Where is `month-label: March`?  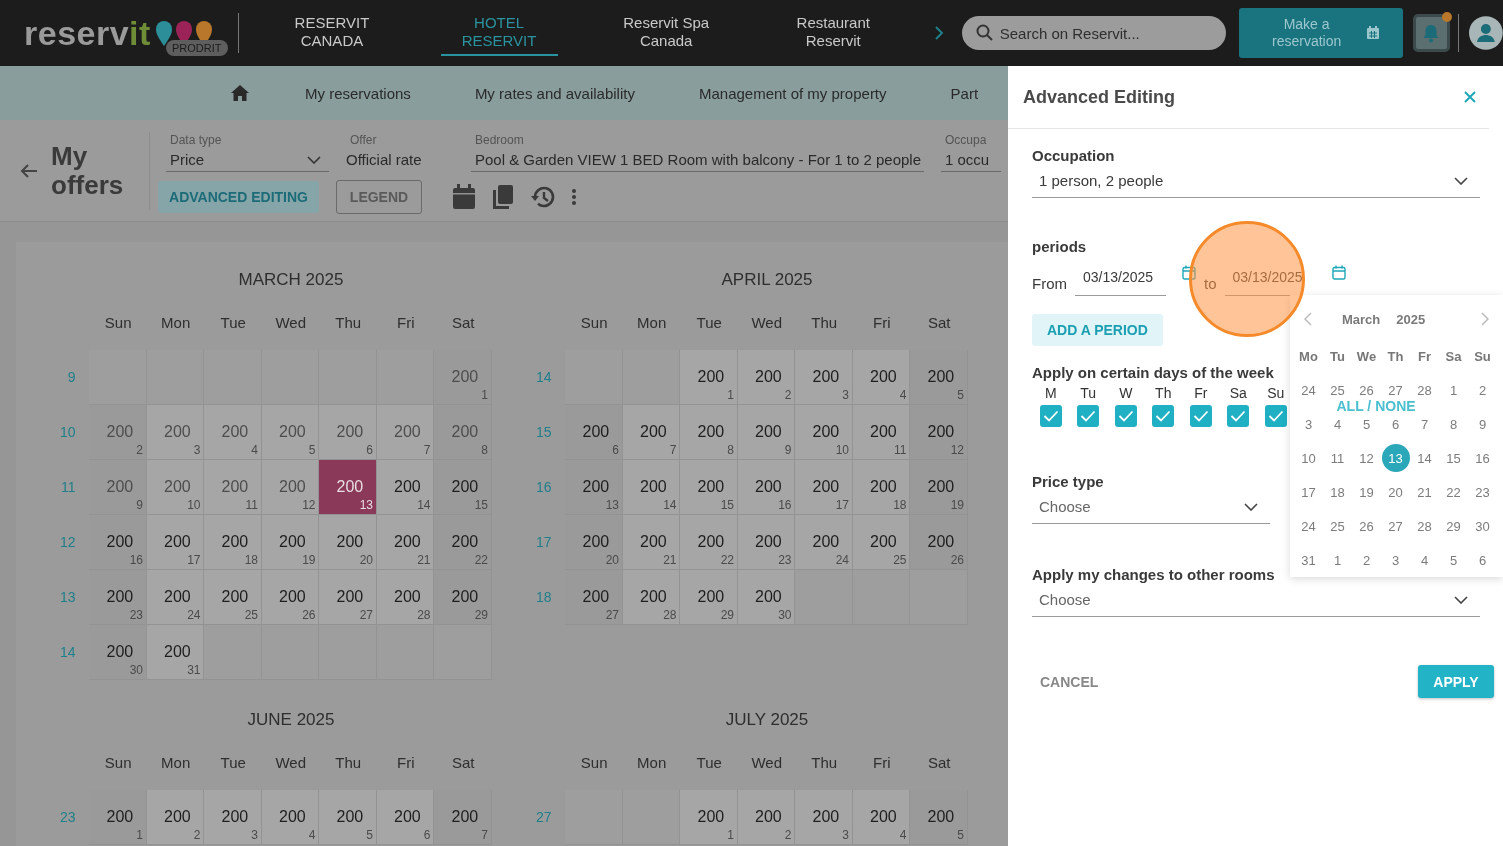
month-label: March is located at coordinates (1361, 319).